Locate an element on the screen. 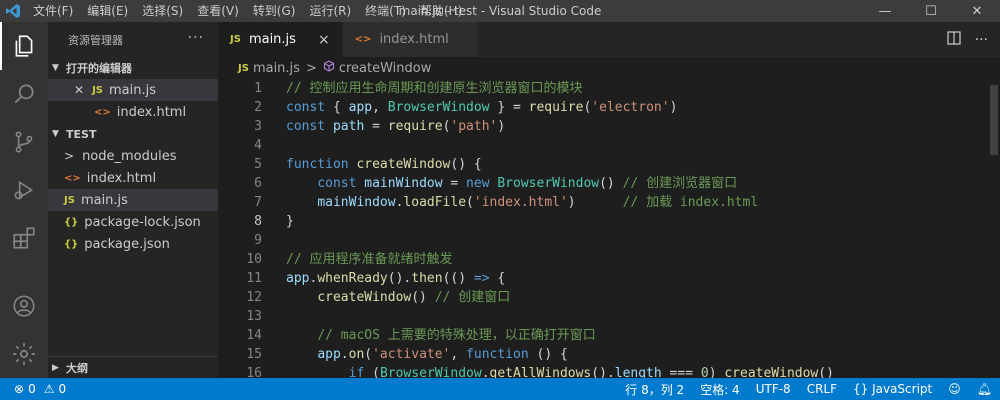 The width and height of the screenshot is (1000, 400). line-number: 15 is located at coordinates (254, 354).